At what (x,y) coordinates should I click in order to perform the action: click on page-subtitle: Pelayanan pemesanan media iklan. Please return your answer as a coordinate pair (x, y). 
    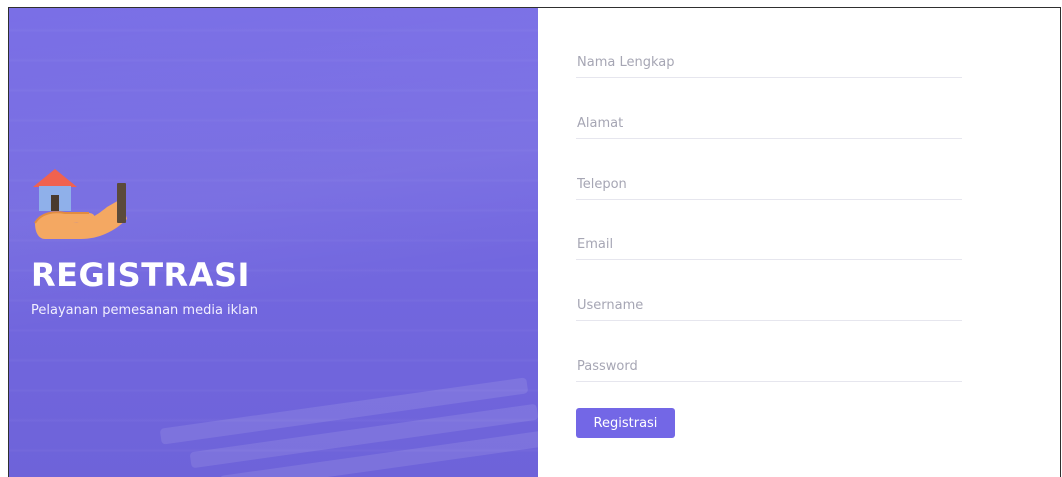
    Looking at the image, I should click on (144, 310).